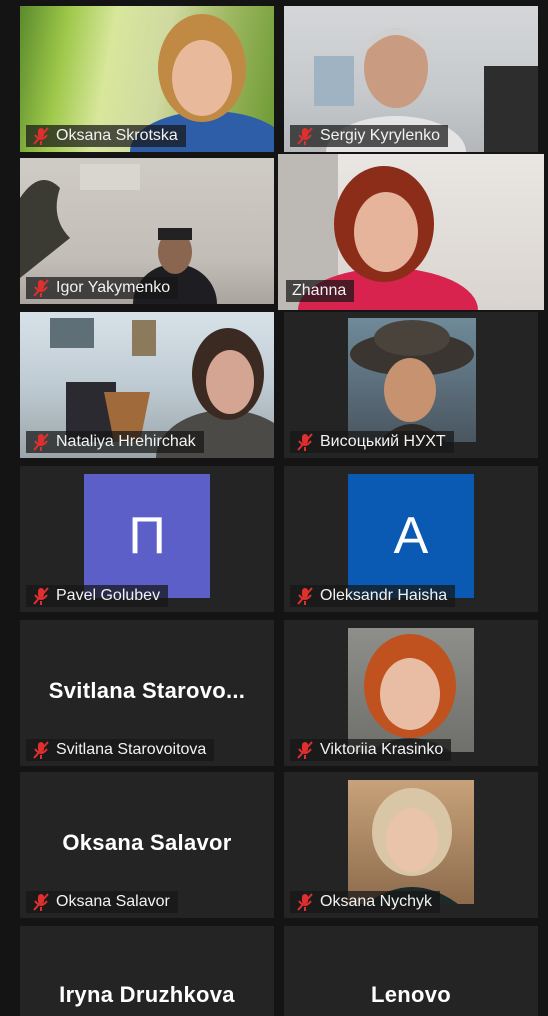 The width and height of the screenshot is (548, 1016). What do you see at coordinates (376, 901) in the screenshot?
I see `participant-name: Oksana Nychyk` at bounding box center [376, 901].